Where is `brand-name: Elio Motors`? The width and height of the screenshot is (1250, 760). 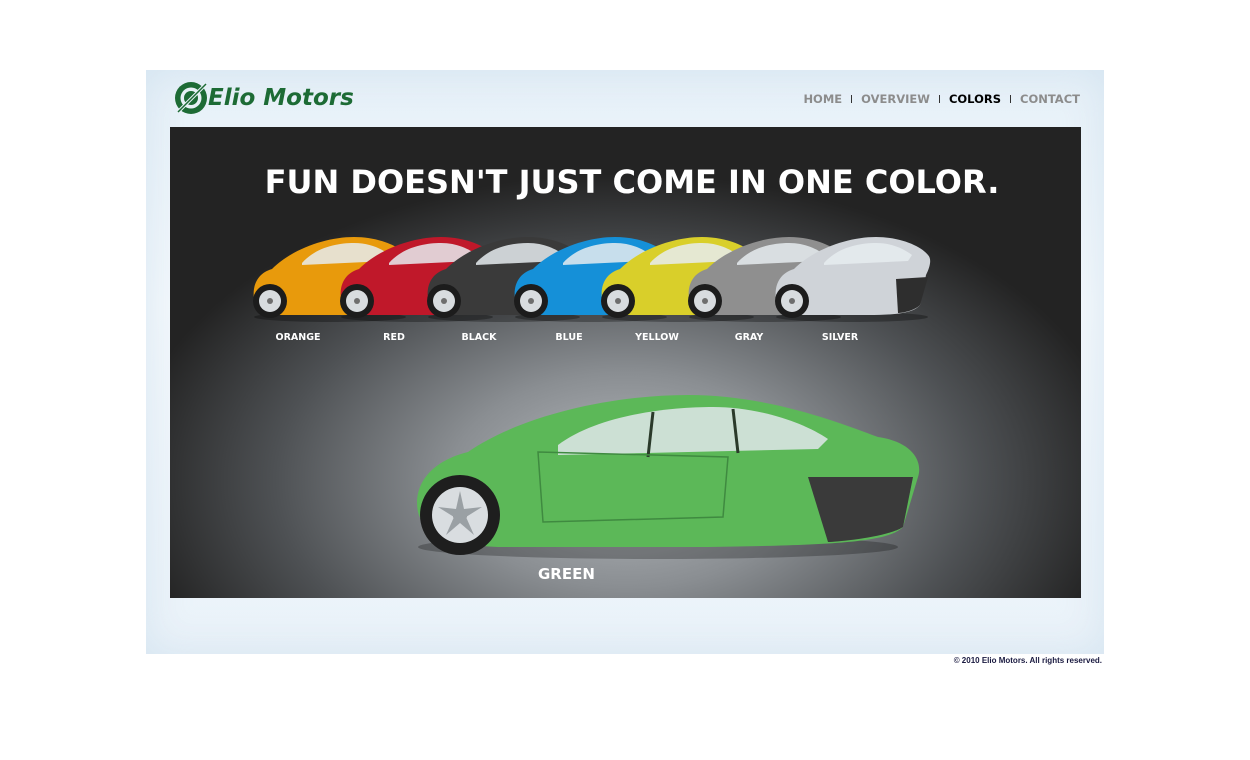 brand-name: Elio Motors is located at coordinates (281, 98).